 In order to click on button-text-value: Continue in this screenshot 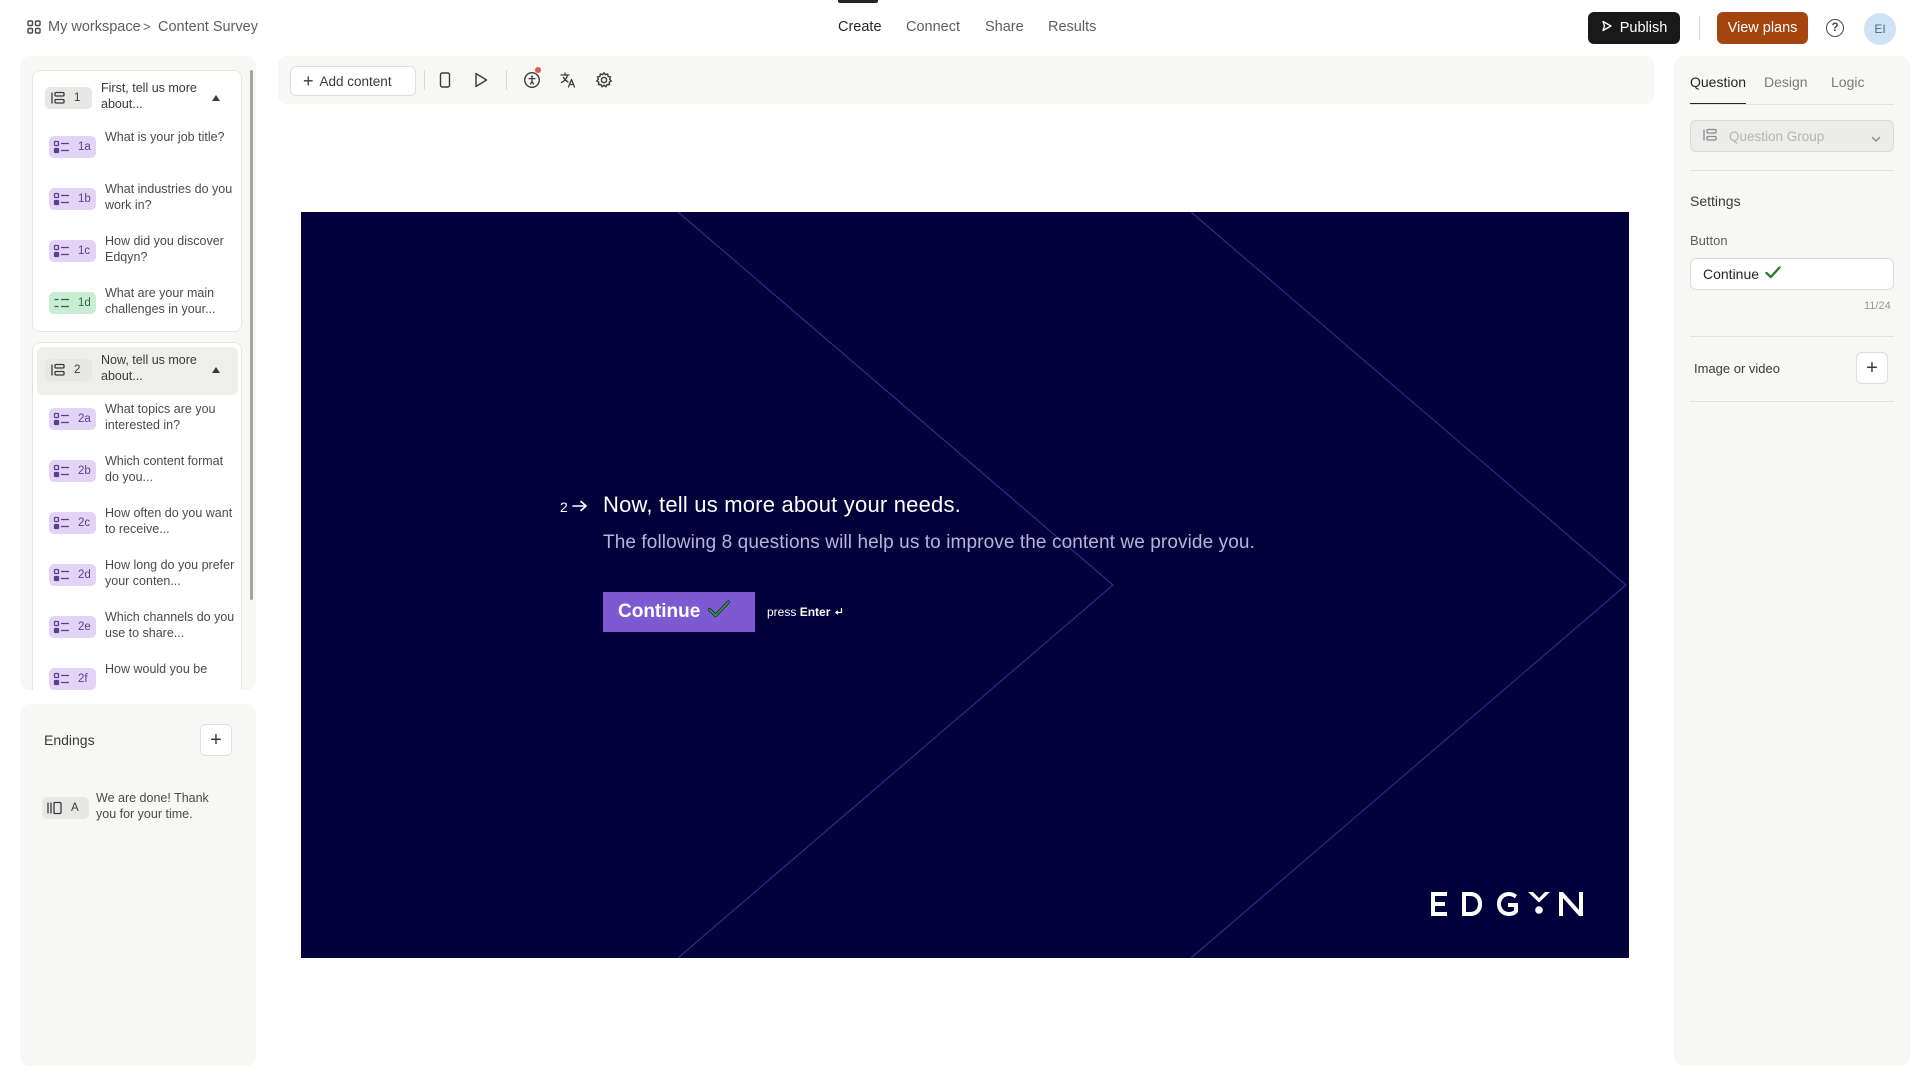, I will do `click(1731, 274)`.